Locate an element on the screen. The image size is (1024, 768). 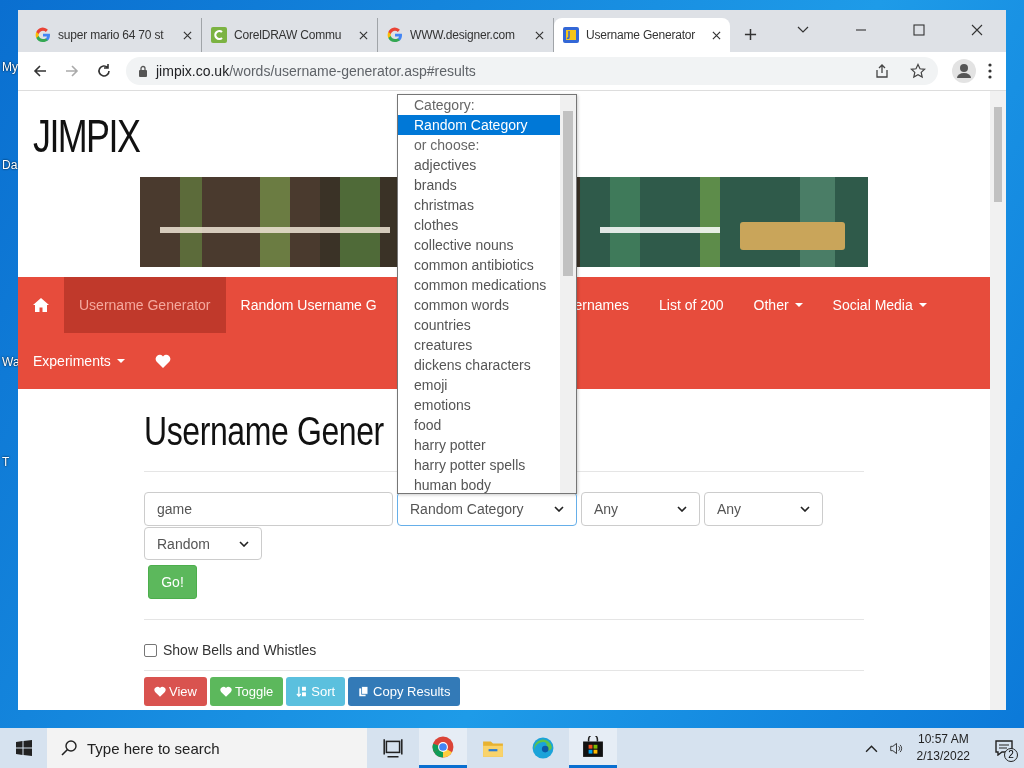
checkbox is located at coordinates (150, 650).